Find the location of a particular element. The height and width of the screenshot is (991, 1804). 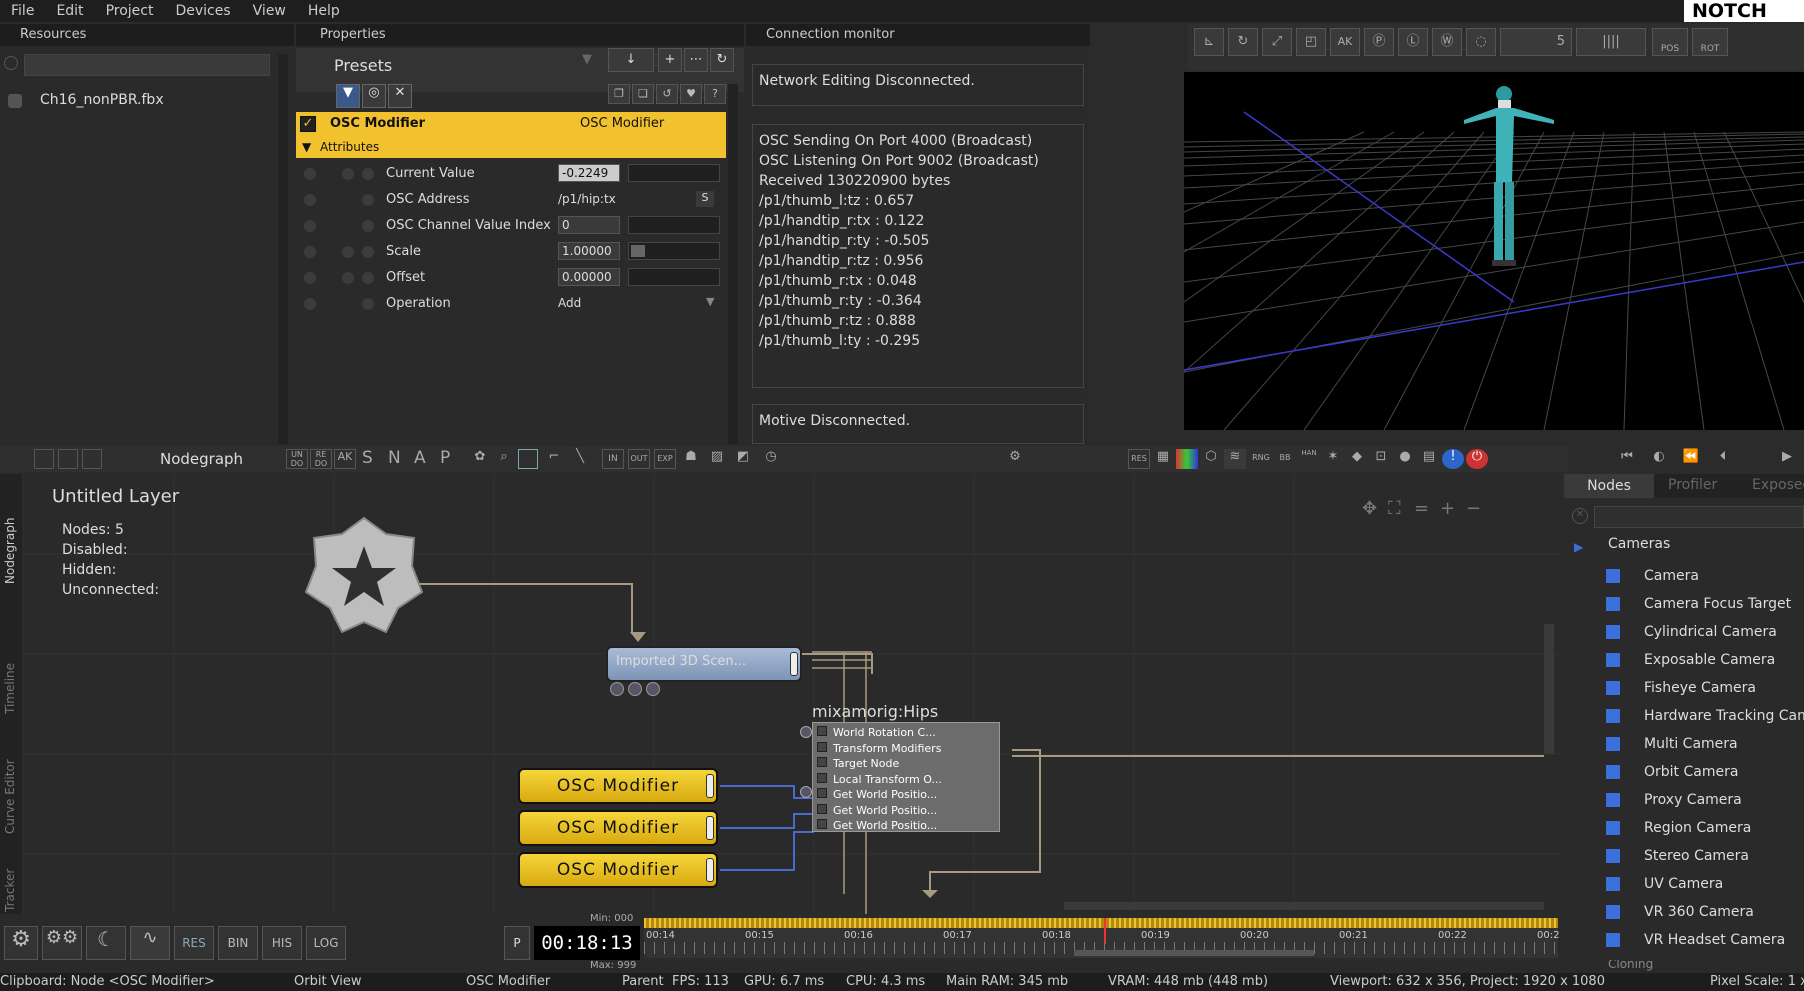

monitor-icon: ▤ is located at coordinates (1429, 459).